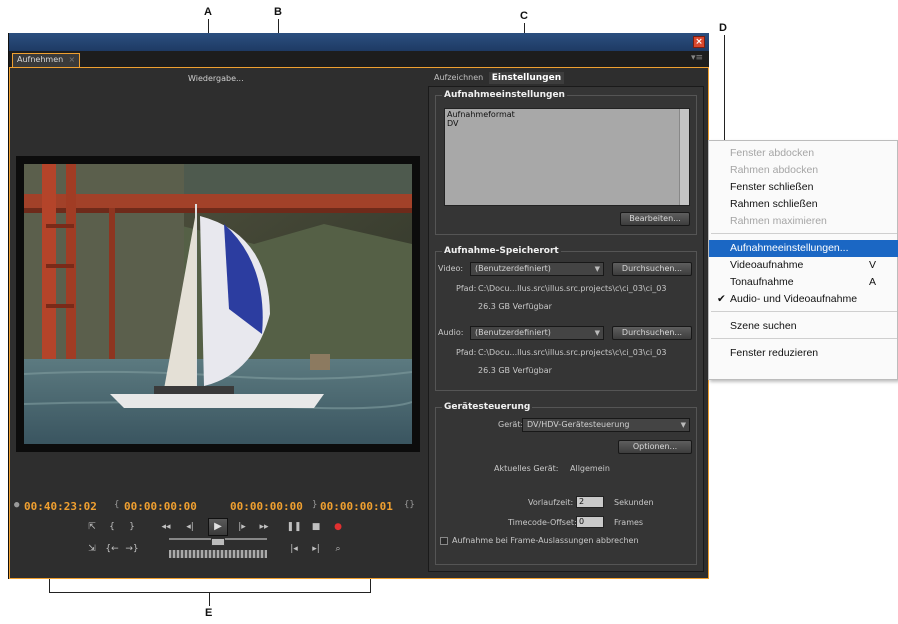  I want to click on callout-b: B, so click(278, 12).